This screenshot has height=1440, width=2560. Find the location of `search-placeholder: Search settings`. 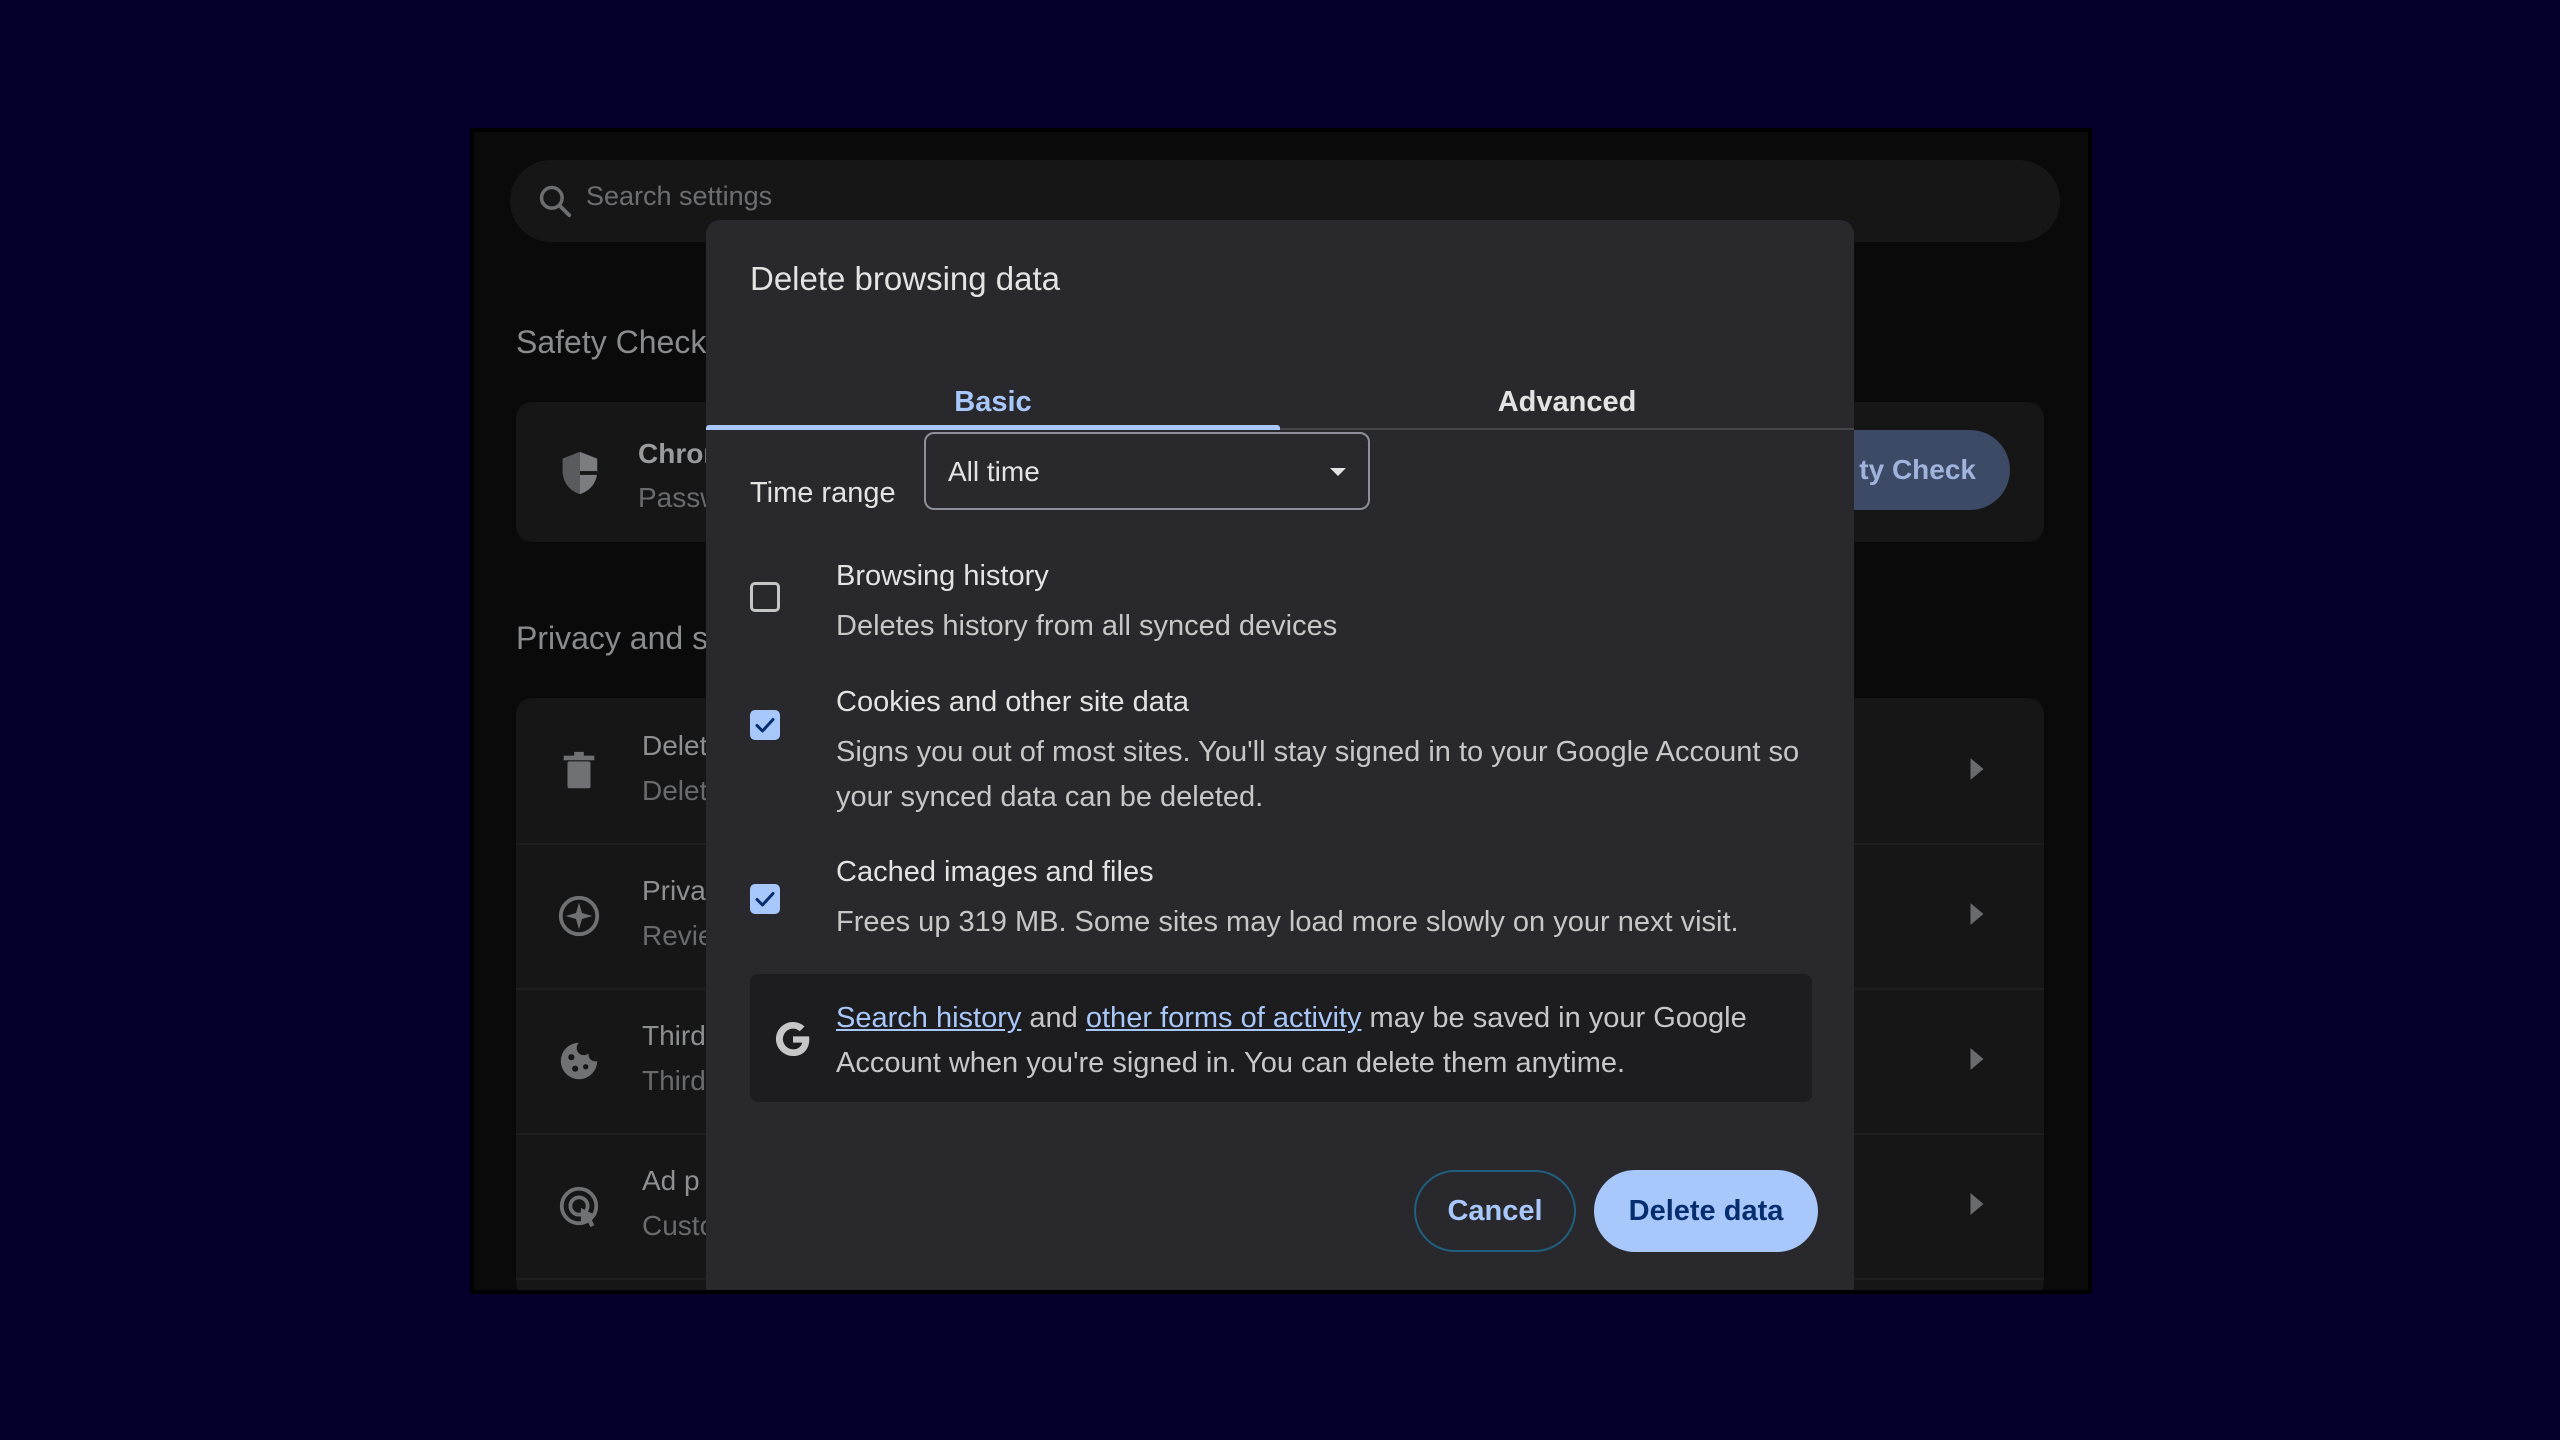

search-placeholder: Search settings is located at coordinates (679, 196).